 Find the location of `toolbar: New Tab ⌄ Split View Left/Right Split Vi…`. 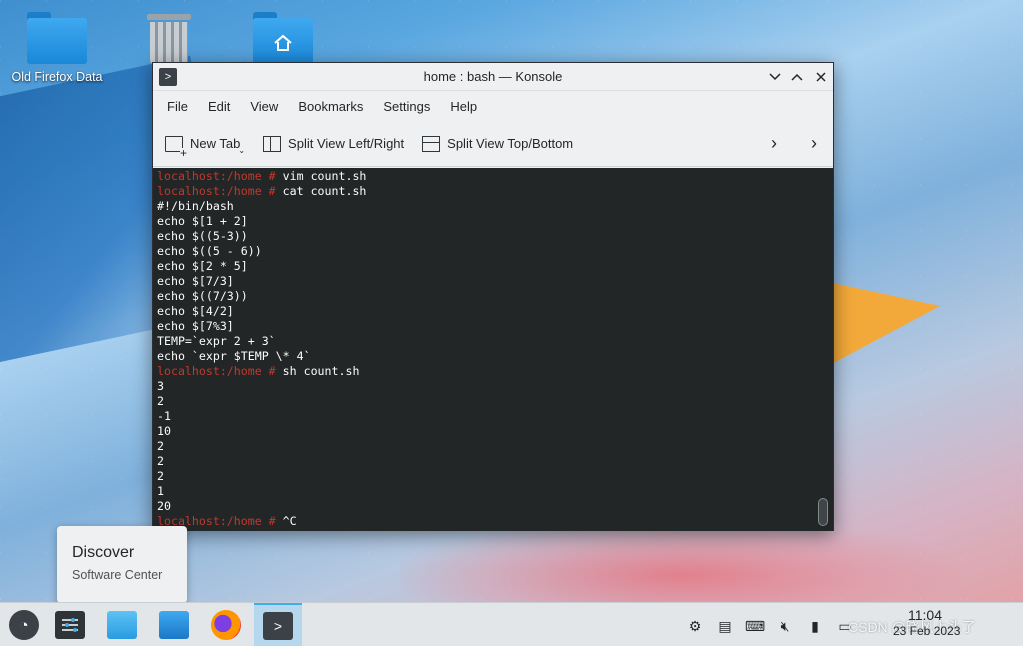

toolbar: New Tab ⌄ Split View Left/Right Split Vi… is located at coordinates (493, 144).